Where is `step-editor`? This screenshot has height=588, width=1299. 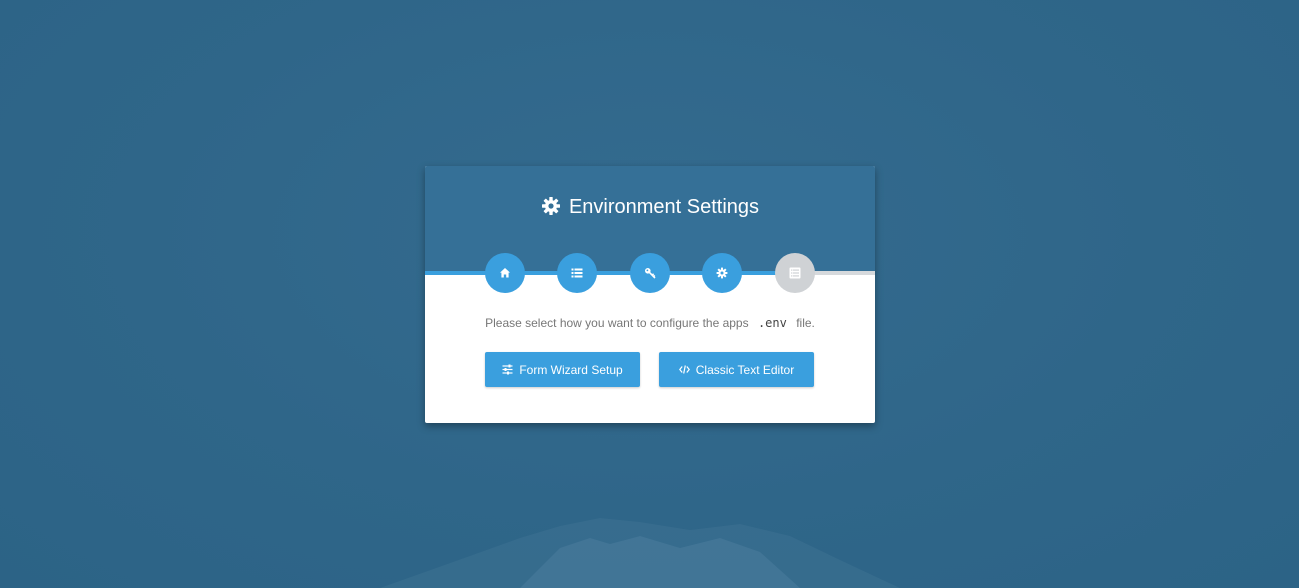
step-editor is located at coordinates (795, 273).